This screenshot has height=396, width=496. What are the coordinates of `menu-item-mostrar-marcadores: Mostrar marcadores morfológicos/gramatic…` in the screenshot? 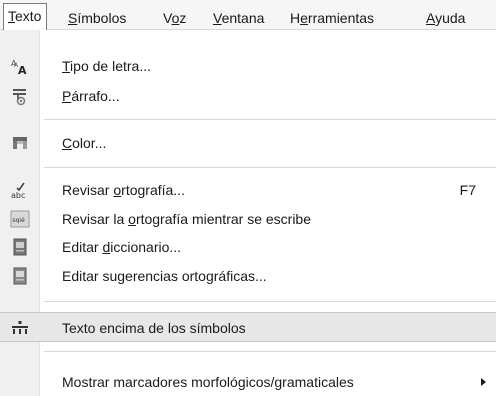 It's located at (248, 382).